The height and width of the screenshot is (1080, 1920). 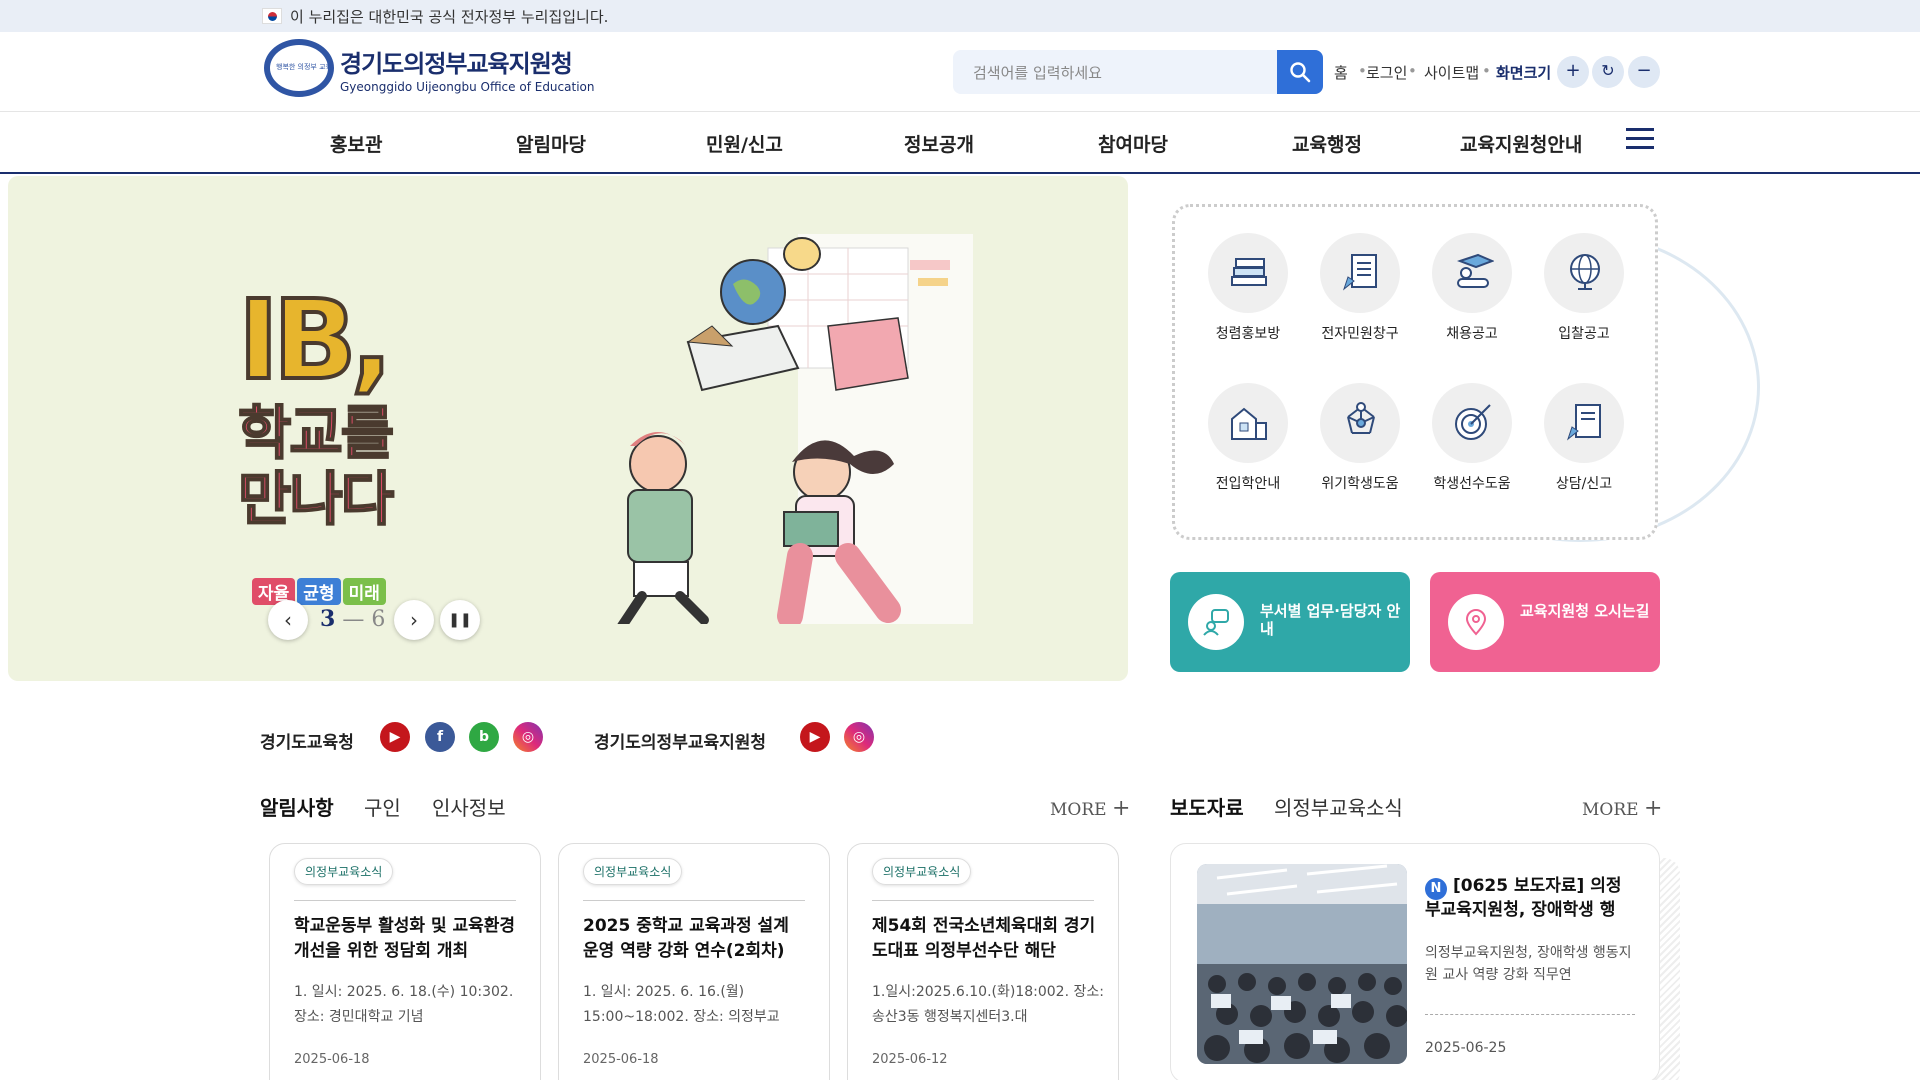 I want to click on gnb-item-about: 교육지원청안내, so click(x=1521, y=143).